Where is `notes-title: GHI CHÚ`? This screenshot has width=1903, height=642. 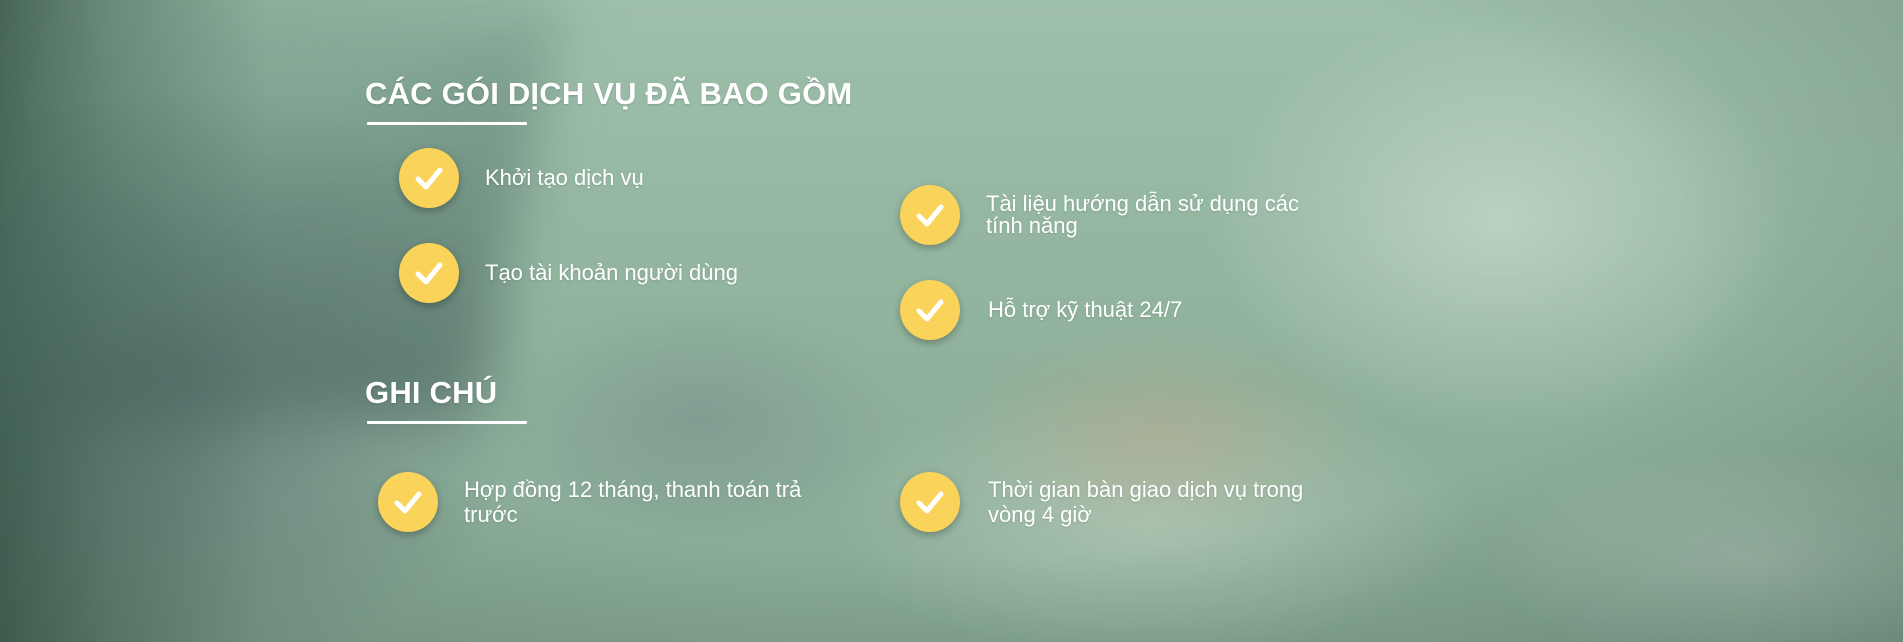
notes-title: GHI CHÚ is located at coordinates (431, 392).